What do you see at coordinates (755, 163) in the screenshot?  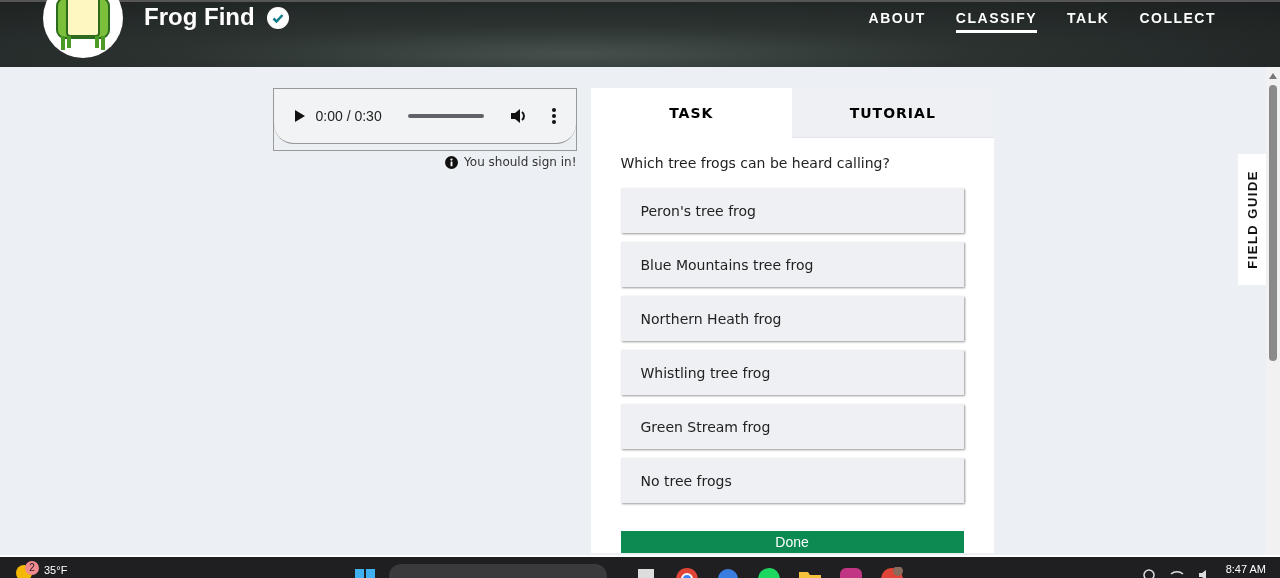 I see `task-question: Which tree frogs can be heard calling?` at bounding box center [755, 163].